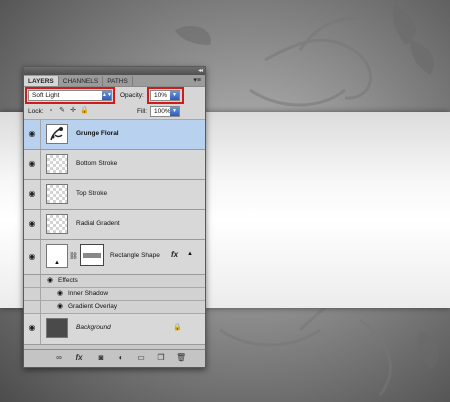 The width and height of the screenshot is (450, 402). I want to click on layer-row-rectangle-shape: ◉ ▲ ⛓ Rectangle Shape fx ▲, so click(114, 257).